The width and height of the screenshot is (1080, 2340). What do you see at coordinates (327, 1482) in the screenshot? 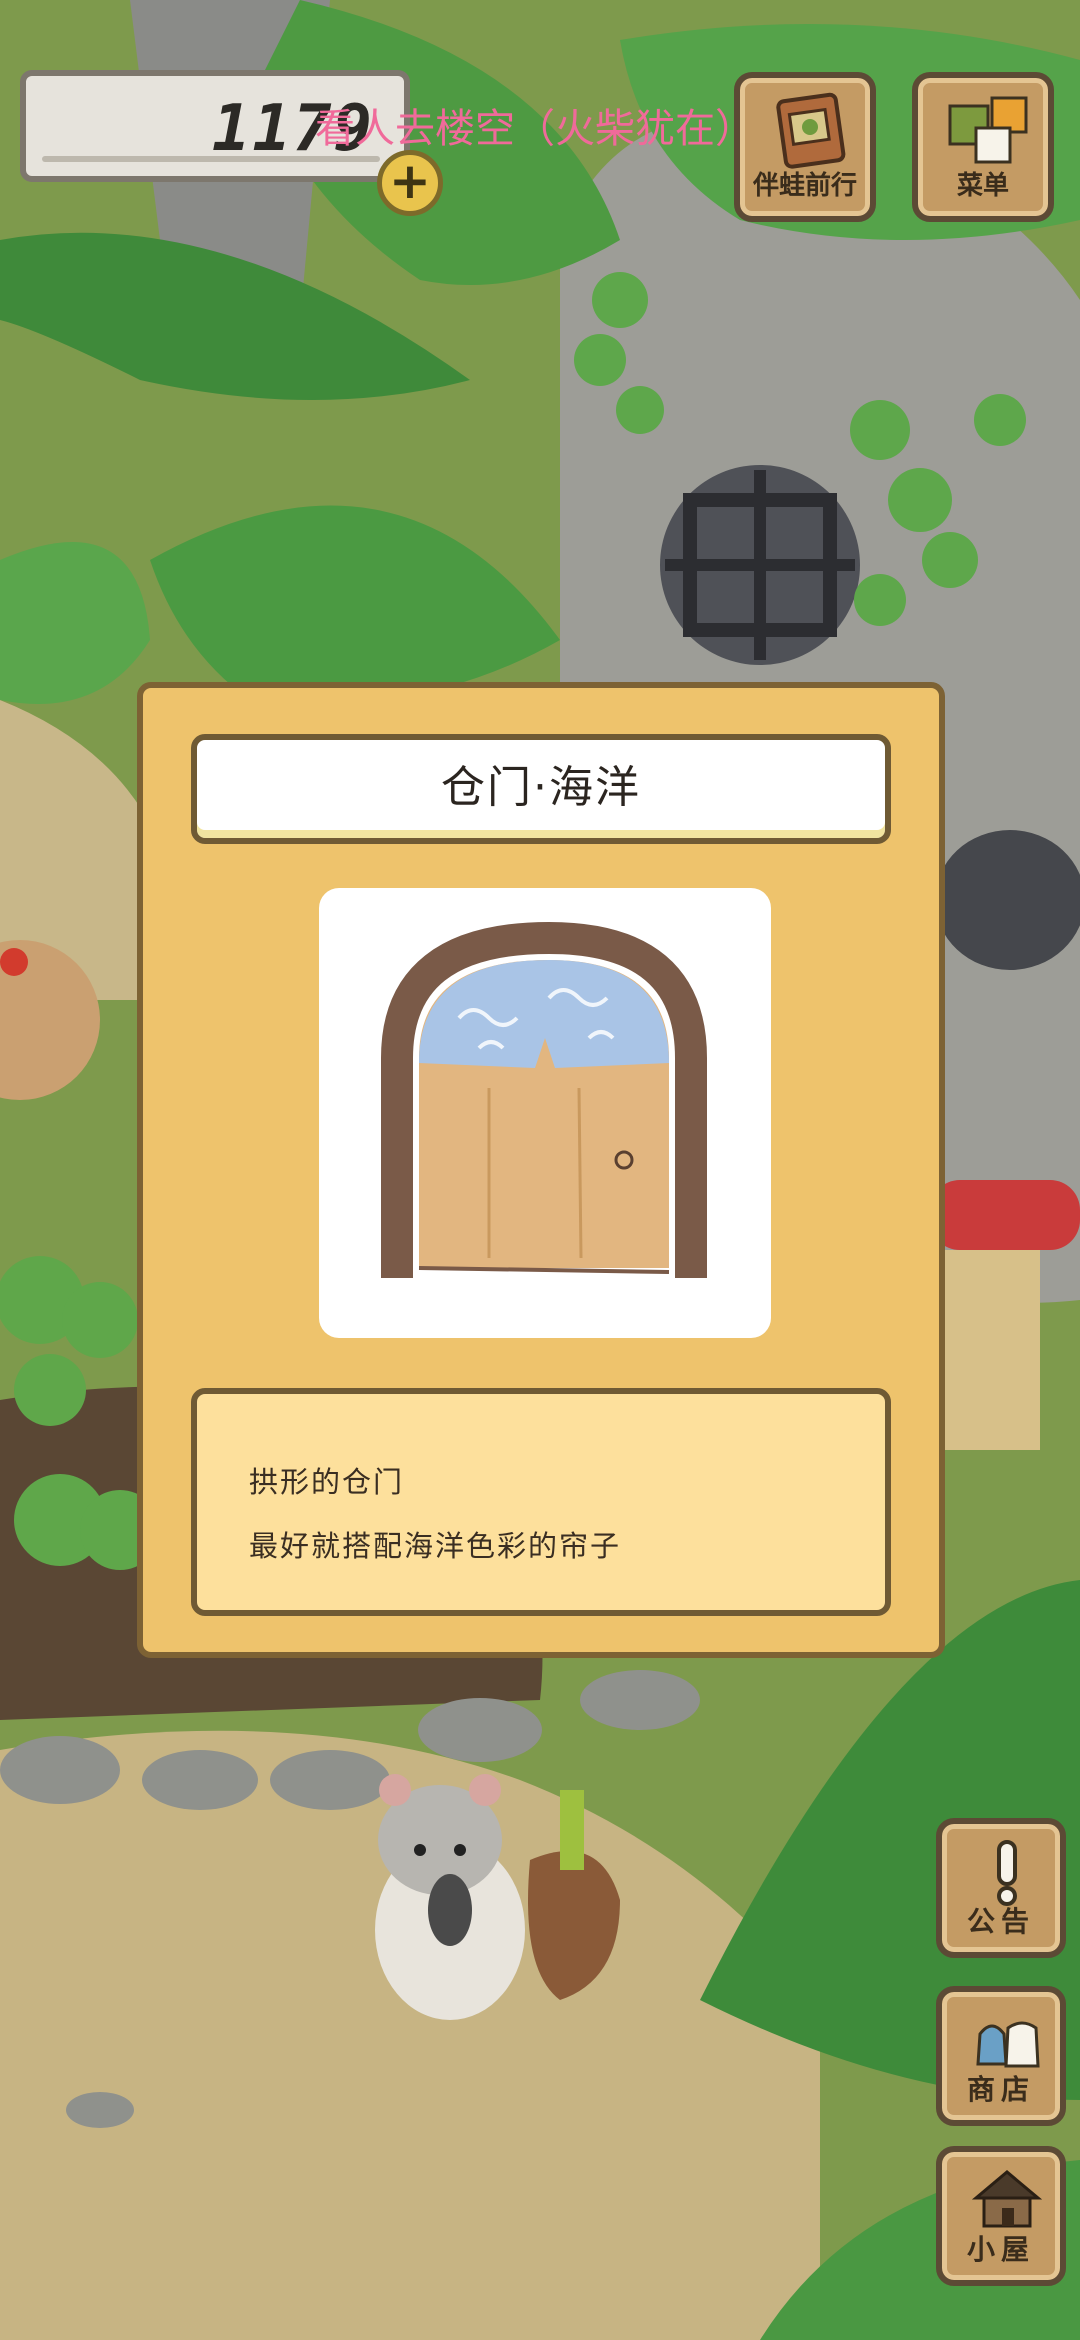
I see `description-line-1: 拱形的仓门` at bounding box center [327, 1482].